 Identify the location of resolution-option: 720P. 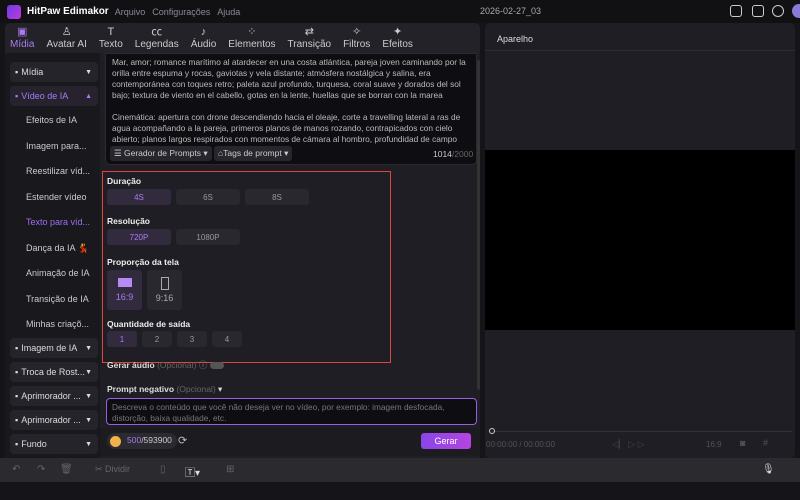
(139, 237).